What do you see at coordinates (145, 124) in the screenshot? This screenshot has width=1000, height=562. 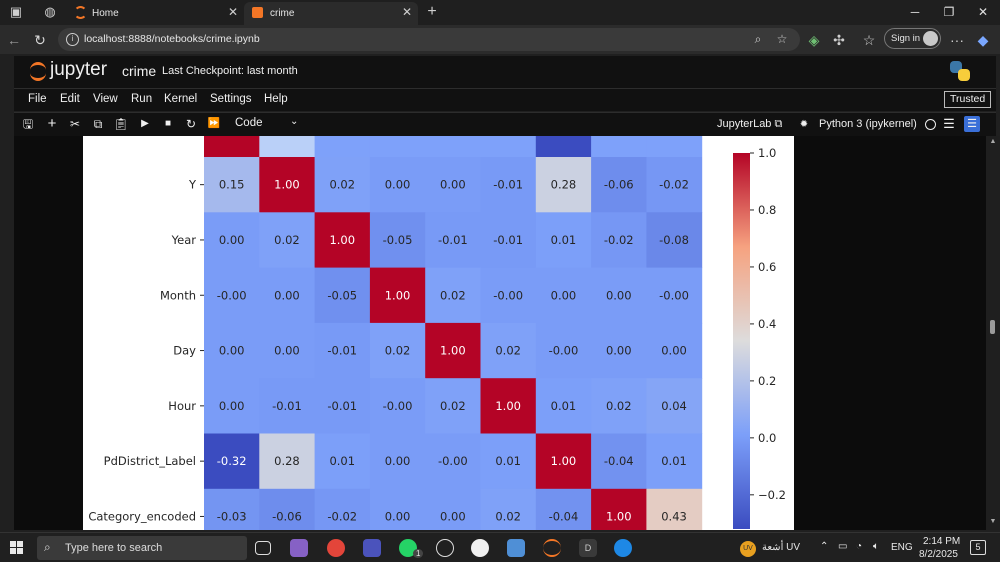 I see `run-icon: ▶` at bounding box center [145, 124].